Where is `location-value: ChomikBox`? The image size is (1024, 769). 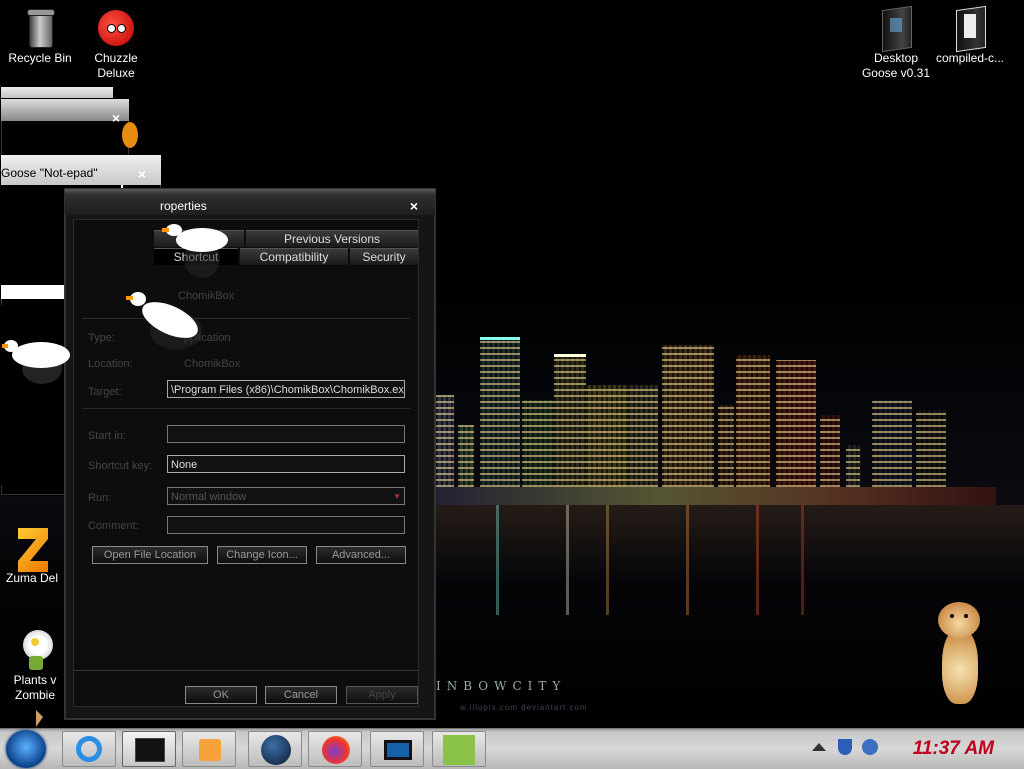
location-value: ChomikBox is located at coordinates (212, 364).